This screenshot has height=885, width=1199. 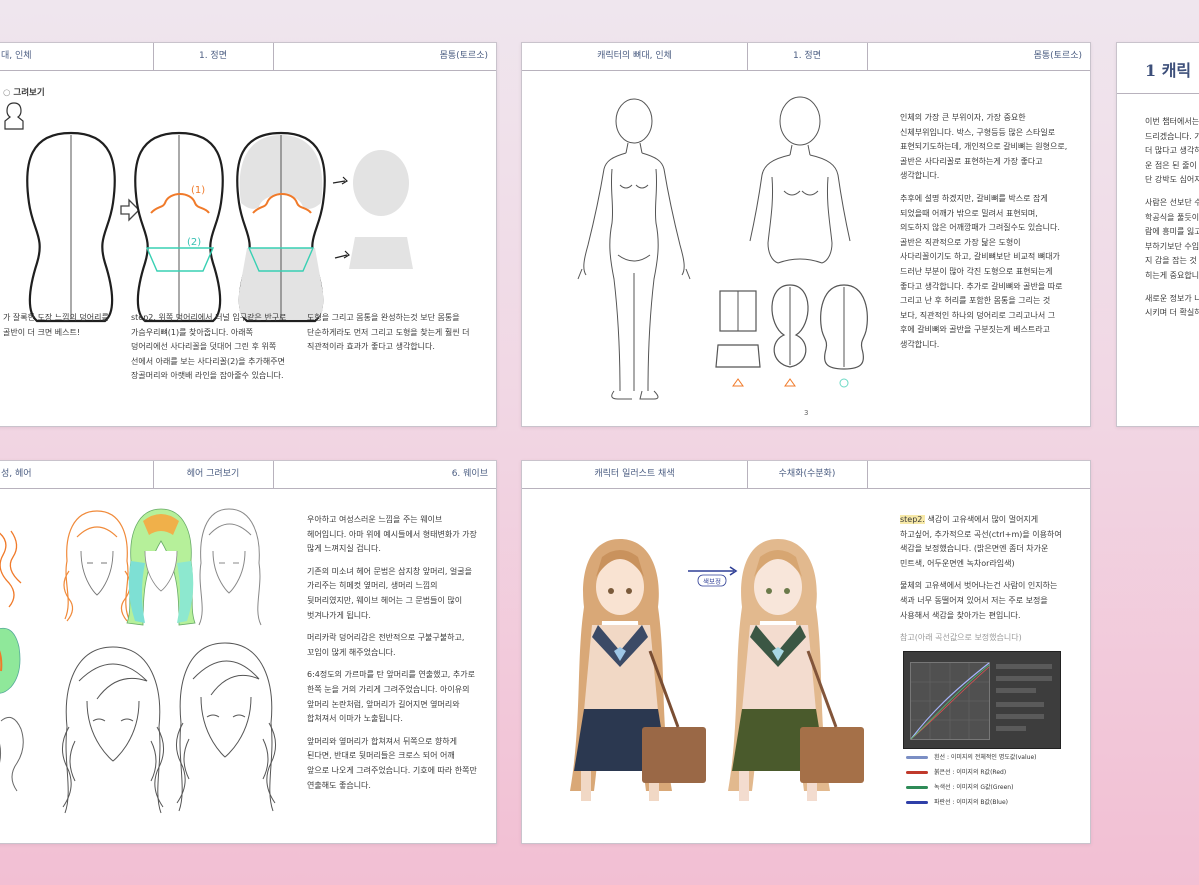 I want to click on caption-left: 가 잘록한 도장 느낌의 덩어리를 골반이 더 크면 베스트!, so click(x=56, y=325).